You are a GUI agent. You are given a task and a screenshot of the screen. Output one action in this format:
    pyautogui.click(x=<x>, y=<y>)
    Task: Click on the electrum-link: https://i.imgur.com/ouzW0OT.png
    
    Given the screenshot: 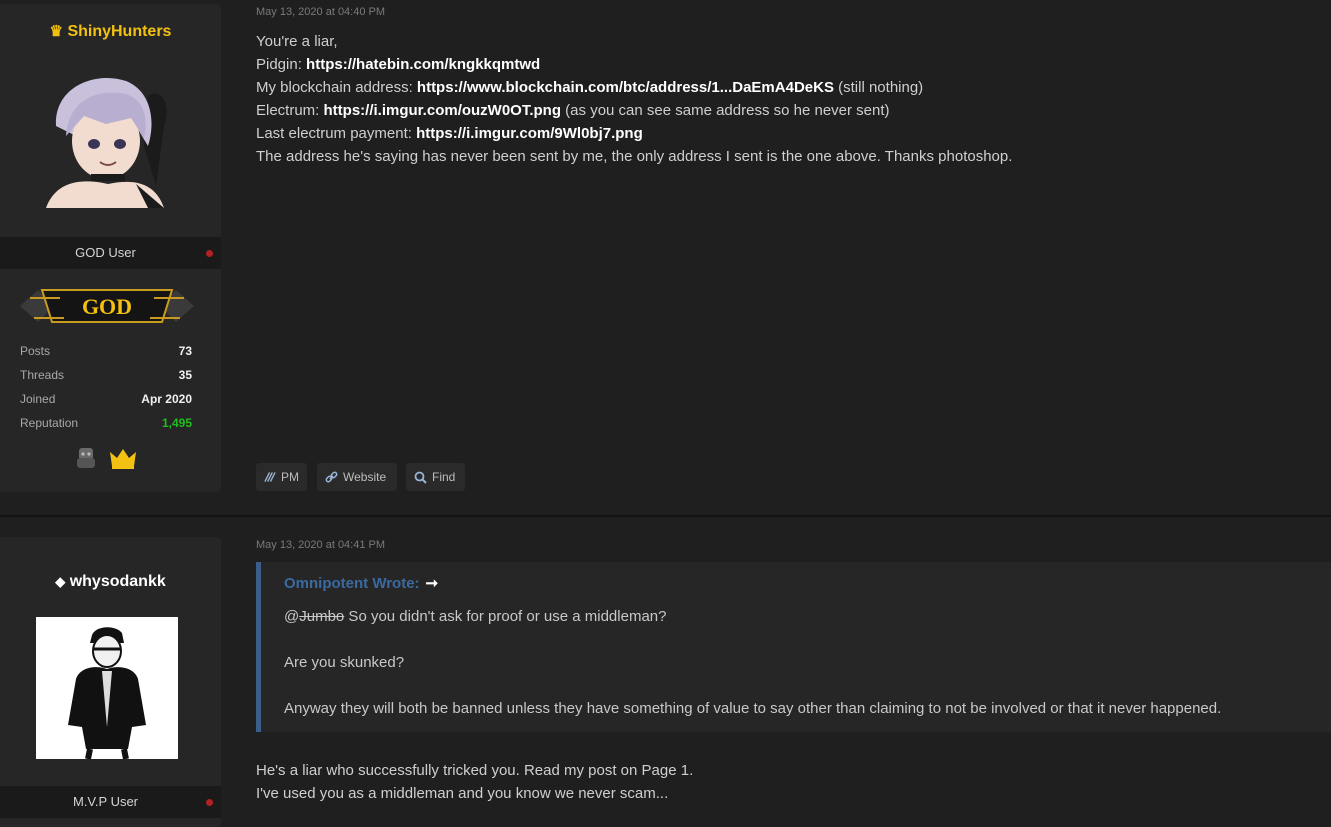 What is the action you would take?
    pyautogui.click(x=443, y=110)
    